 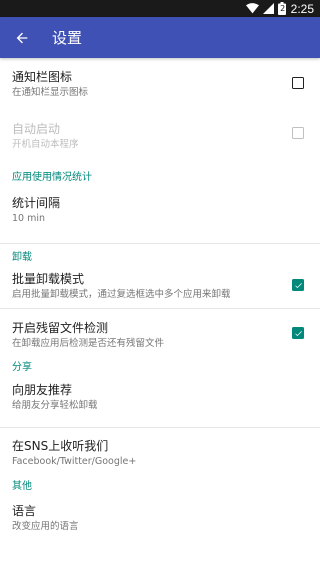 I want to click on section-header-usage: 应用使用情况统计, so click(x=52, y=177).